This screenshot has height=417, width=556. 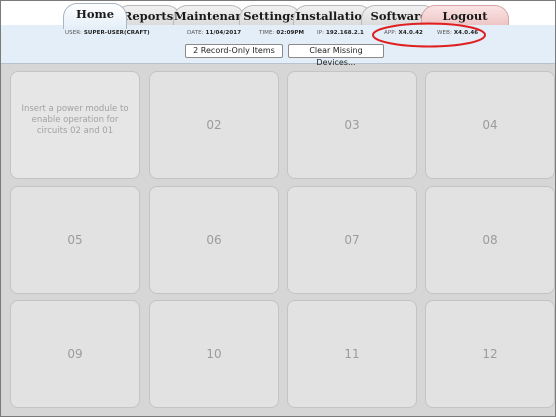 I want to click on ip-value: 192.168.2.1, so click(x=344, y=33).